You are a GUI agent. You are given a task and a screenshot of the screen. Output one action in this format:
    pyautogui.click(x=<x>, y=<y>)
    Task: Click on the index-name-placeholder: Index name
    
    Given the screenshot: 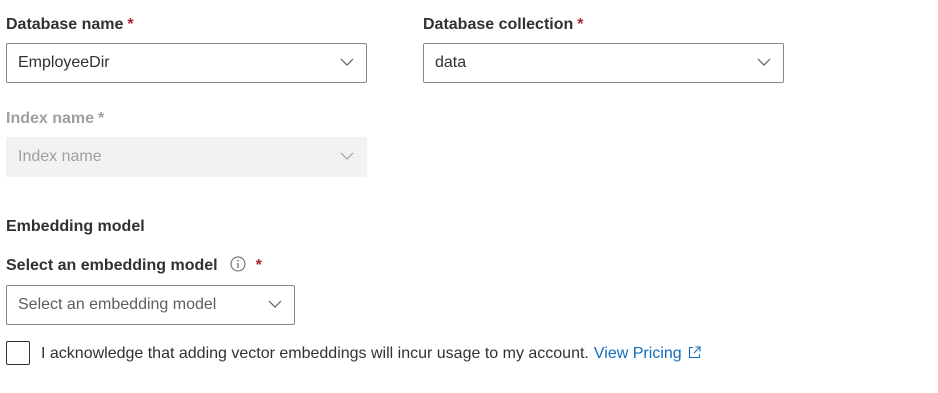 What is the action you would take?
    pyautogui.click(x=60, y=156)
    